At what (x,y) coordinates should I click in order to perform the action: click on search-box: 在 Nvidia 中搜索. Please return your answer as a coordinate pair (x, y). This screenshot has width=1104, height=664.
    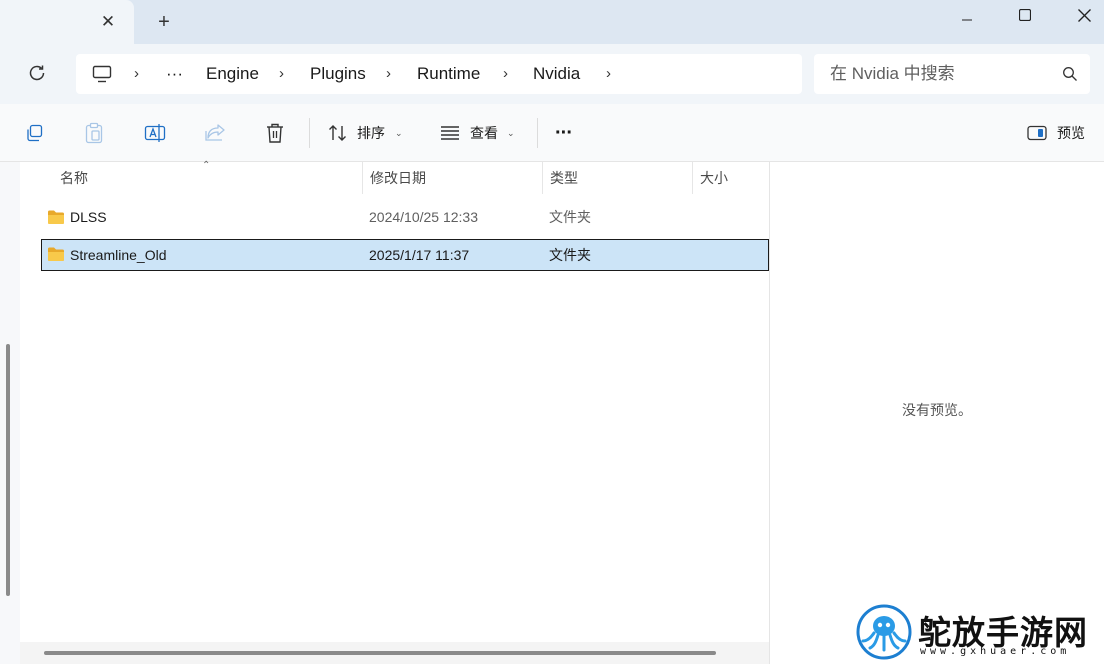
    Looking at the image, I should click on (952, 74).